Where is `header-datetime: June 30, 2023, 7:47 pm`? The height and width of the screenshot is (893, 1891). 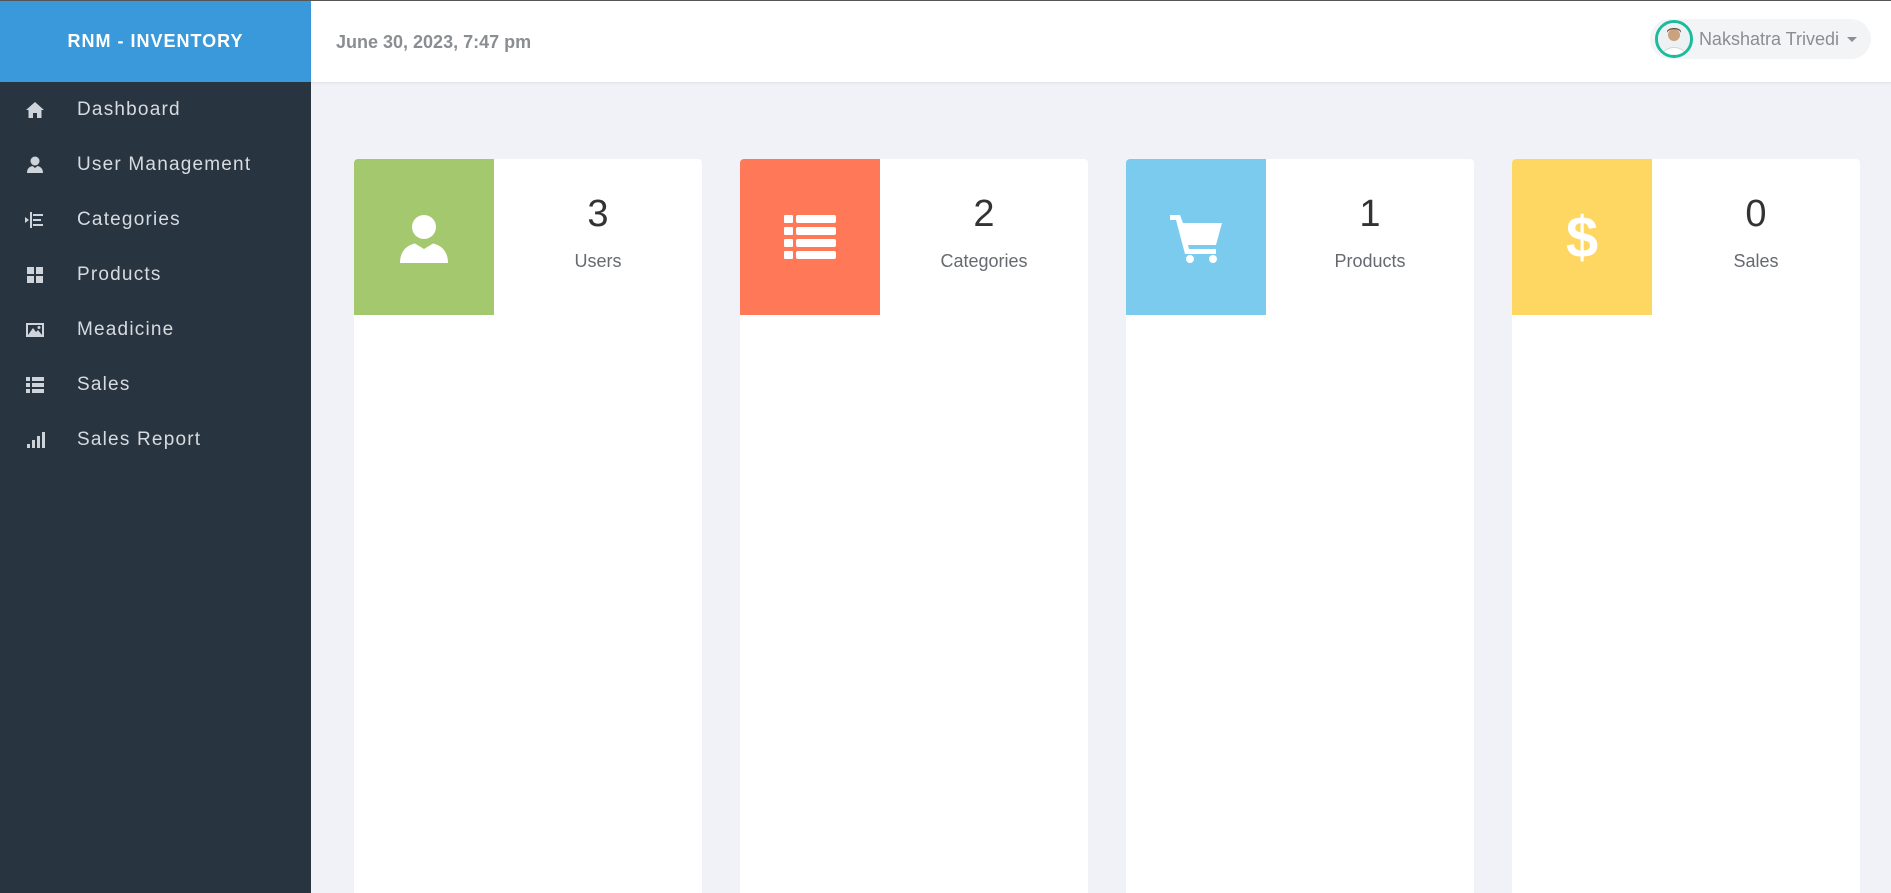 header-datetime: June 30, 2023, 7:47 pm is located at coordinates (434, 42).